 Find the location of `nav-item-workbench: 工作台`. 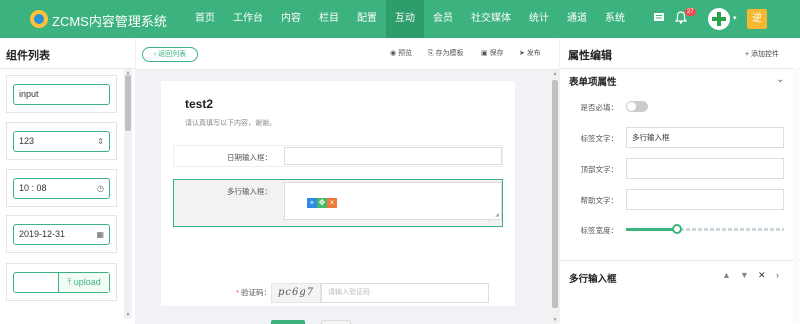

nav-item-workbench: 工作台 is located at coordinates (248, 19).